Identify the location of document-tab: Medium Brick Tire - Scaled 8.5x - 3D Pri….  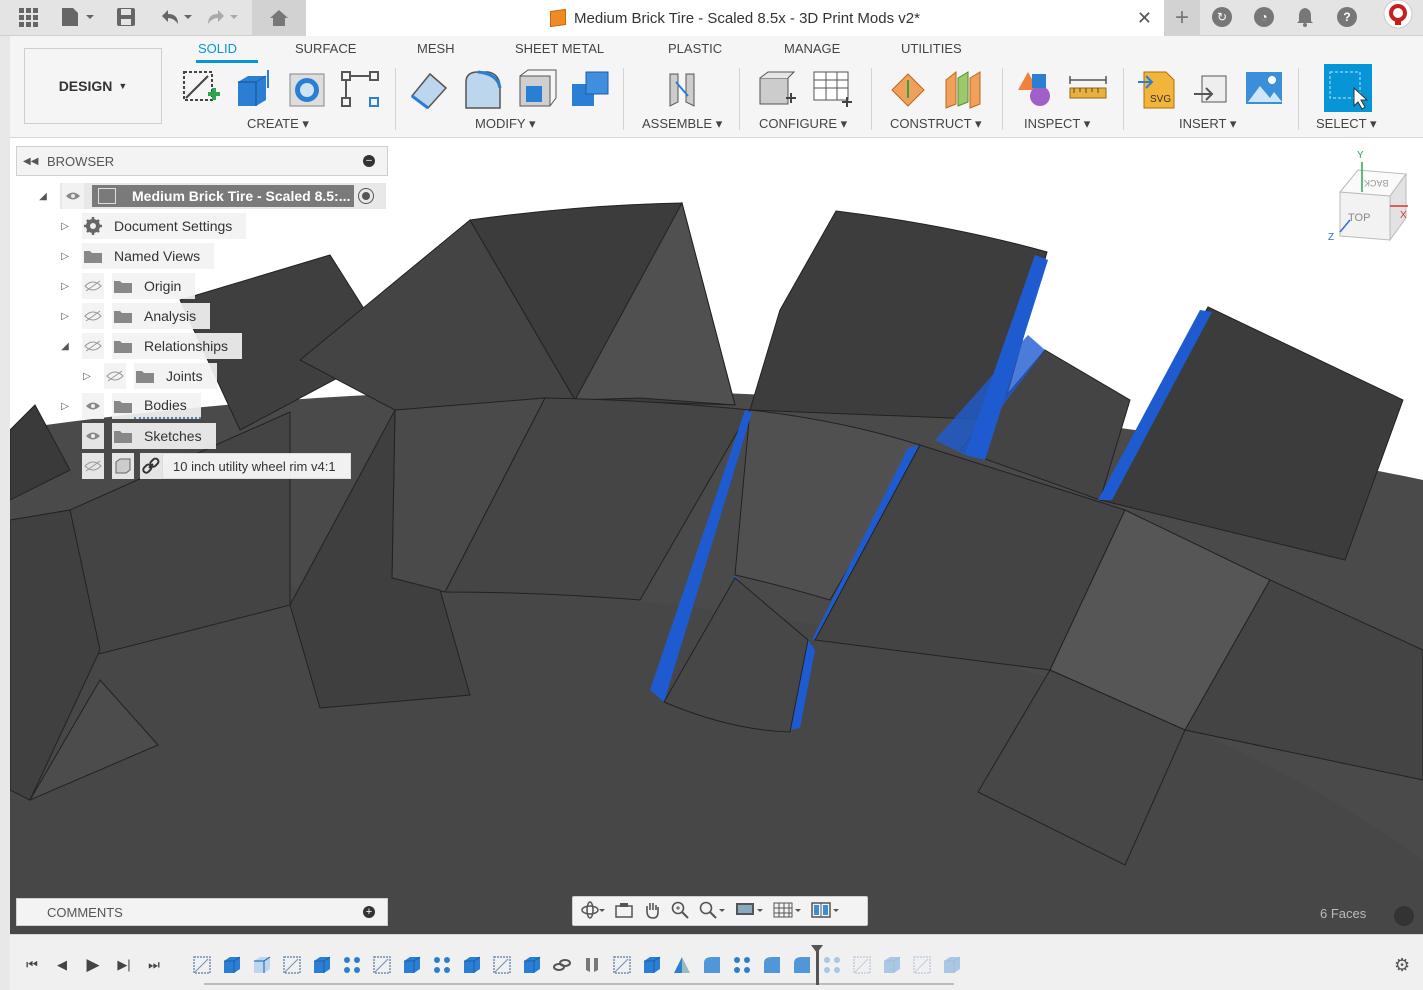
(735, 18).